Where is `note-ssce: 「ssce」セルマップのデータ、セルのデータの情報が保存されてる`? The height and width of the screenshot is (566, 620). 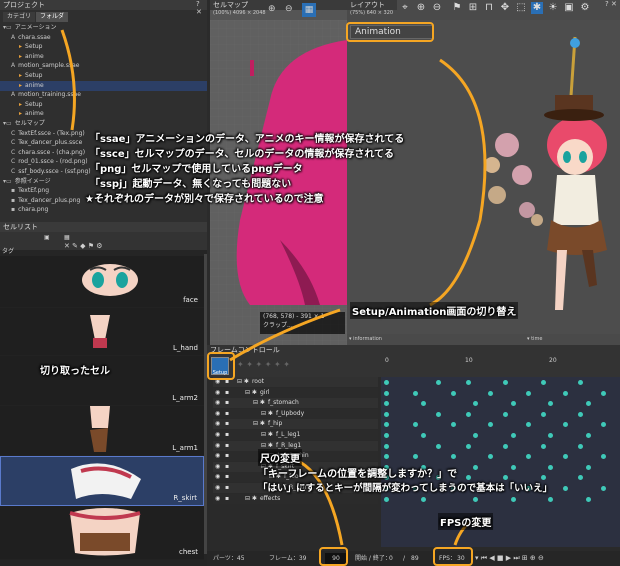
note-ssce: 「ssce」セルマップのデータ、セルのデータの情報が保存されてる is located at coordinates (242, 154).